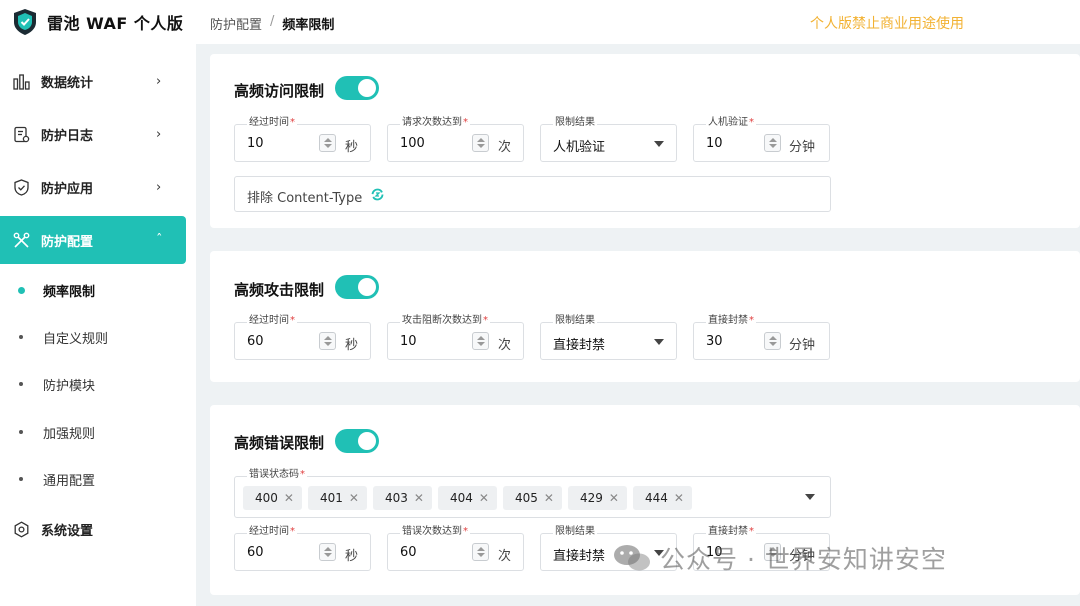 This screenshot has width=1080, height=606. What do you see at coordinates (728, 122) in the screenshot?
I see `field-label: 人机验证` at bounding box center [728, 122].